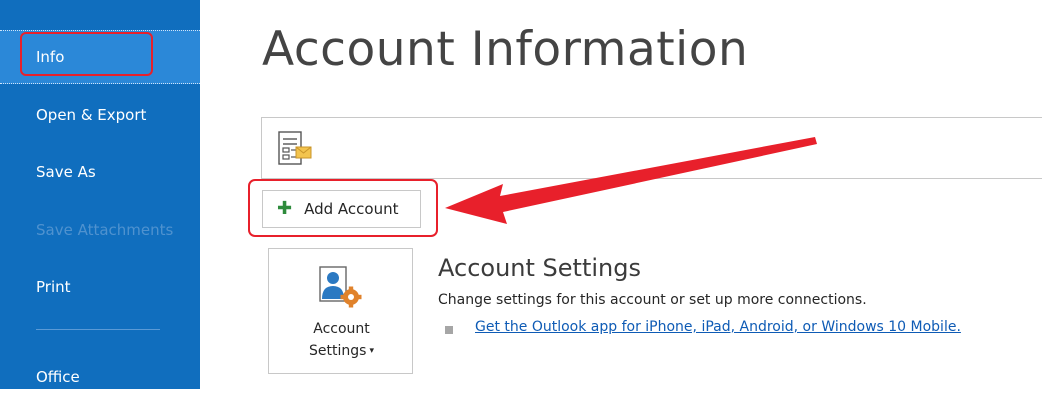 The image size is (1042, 404). Describe the element at coordinates (371, 351) in the screenshot. I see `chevron-down-icon: ▾` at that location.